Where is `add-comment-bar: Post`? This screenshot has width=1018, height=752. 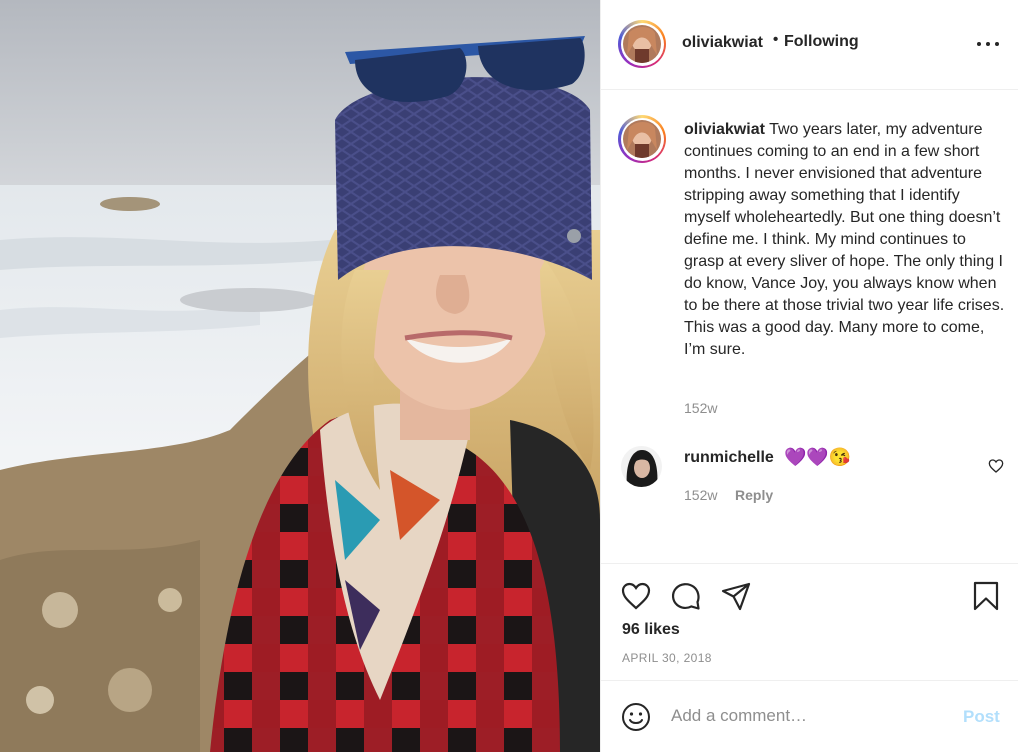 add-comment-bar: Post is located at coordinates (809, 716).